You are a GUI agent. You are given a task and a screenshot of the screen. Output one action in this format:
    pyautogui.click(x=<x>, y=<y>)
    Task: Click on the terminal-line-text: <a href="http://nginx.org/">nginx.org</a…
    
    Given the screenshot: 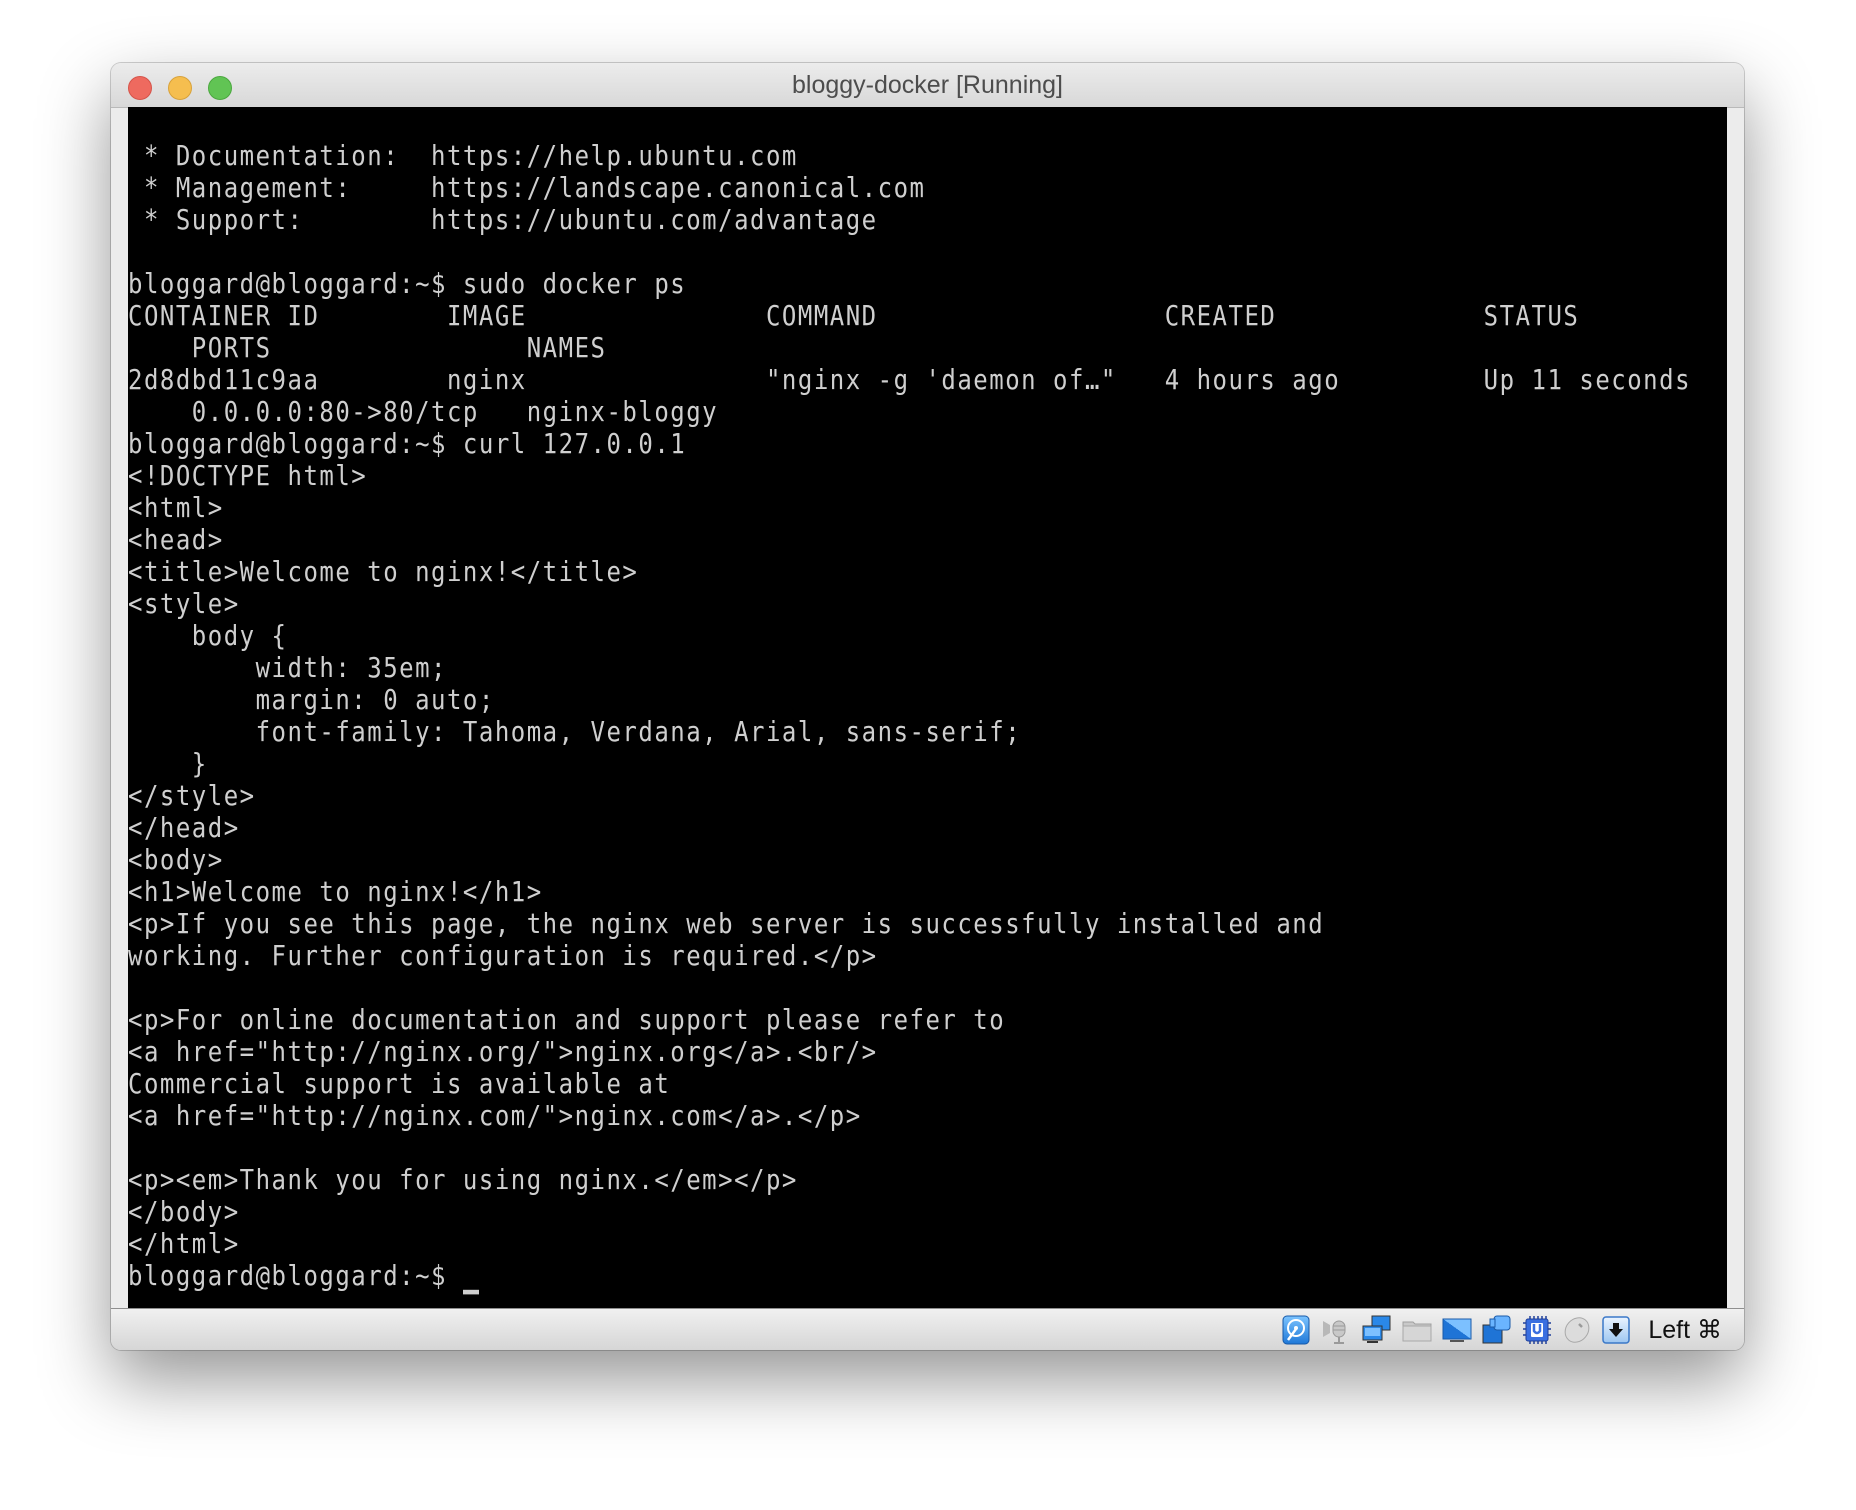 What is the action you would take?
    pyautogui.click(x=503, y=1052)
    